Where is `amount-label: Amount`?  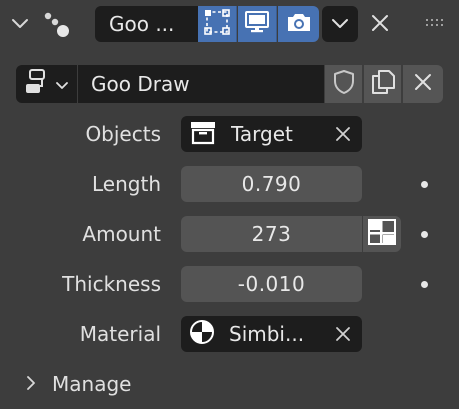 amount-label: Amount is located at coordinates (121, 234).